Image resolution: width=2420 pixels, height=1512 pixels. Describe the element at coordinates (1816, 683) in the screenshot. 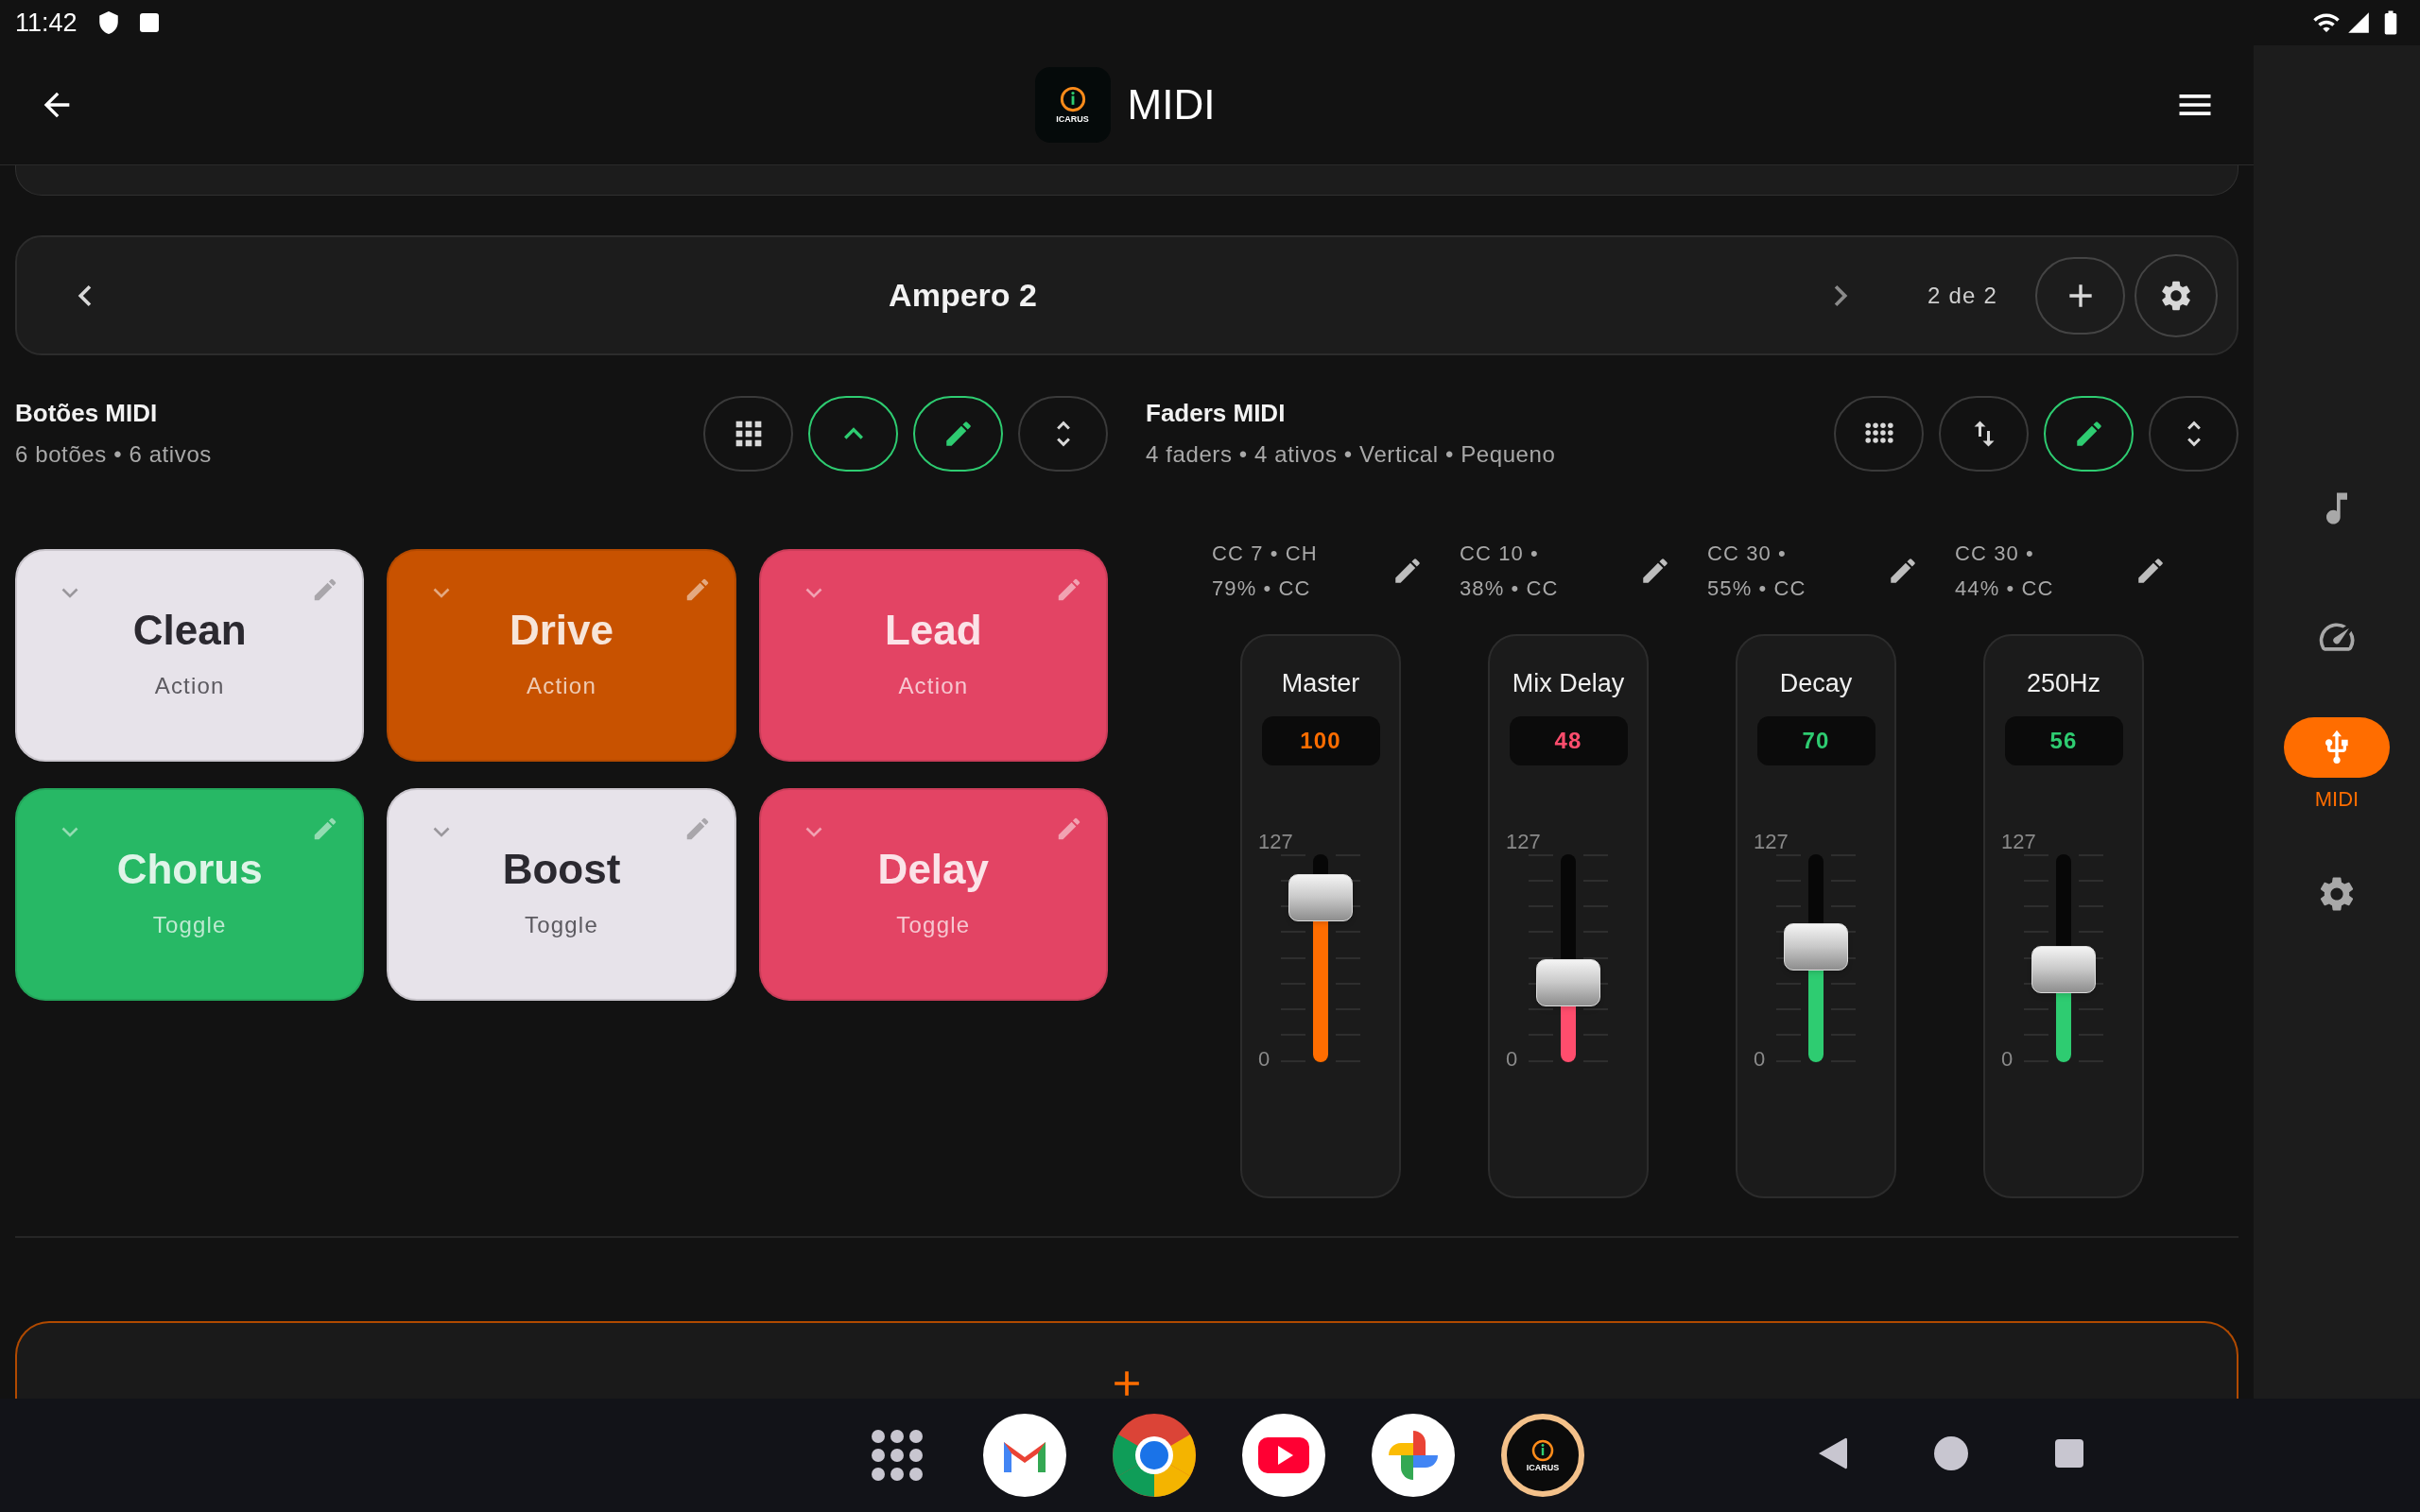

I see `fader-name: Decay` at that location.